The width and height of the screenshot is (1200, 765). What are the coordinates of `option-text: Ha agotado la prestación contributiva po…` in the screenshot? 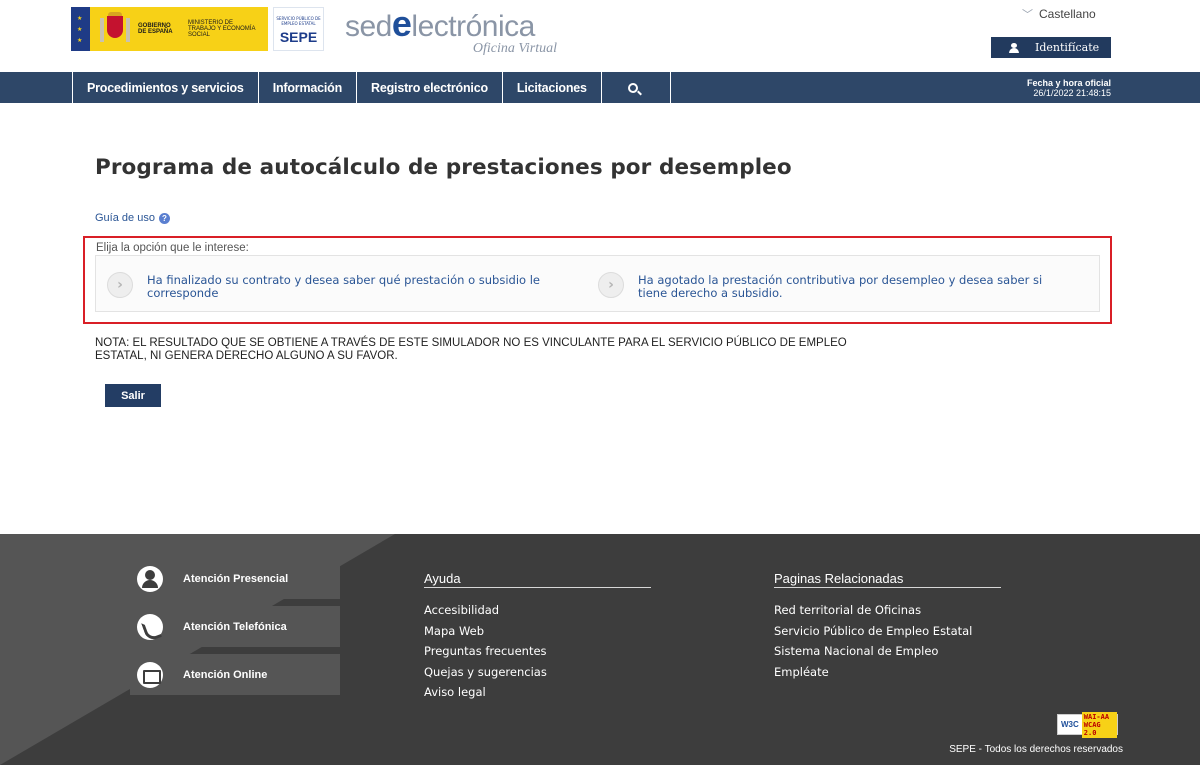 It's located at (840, 286).